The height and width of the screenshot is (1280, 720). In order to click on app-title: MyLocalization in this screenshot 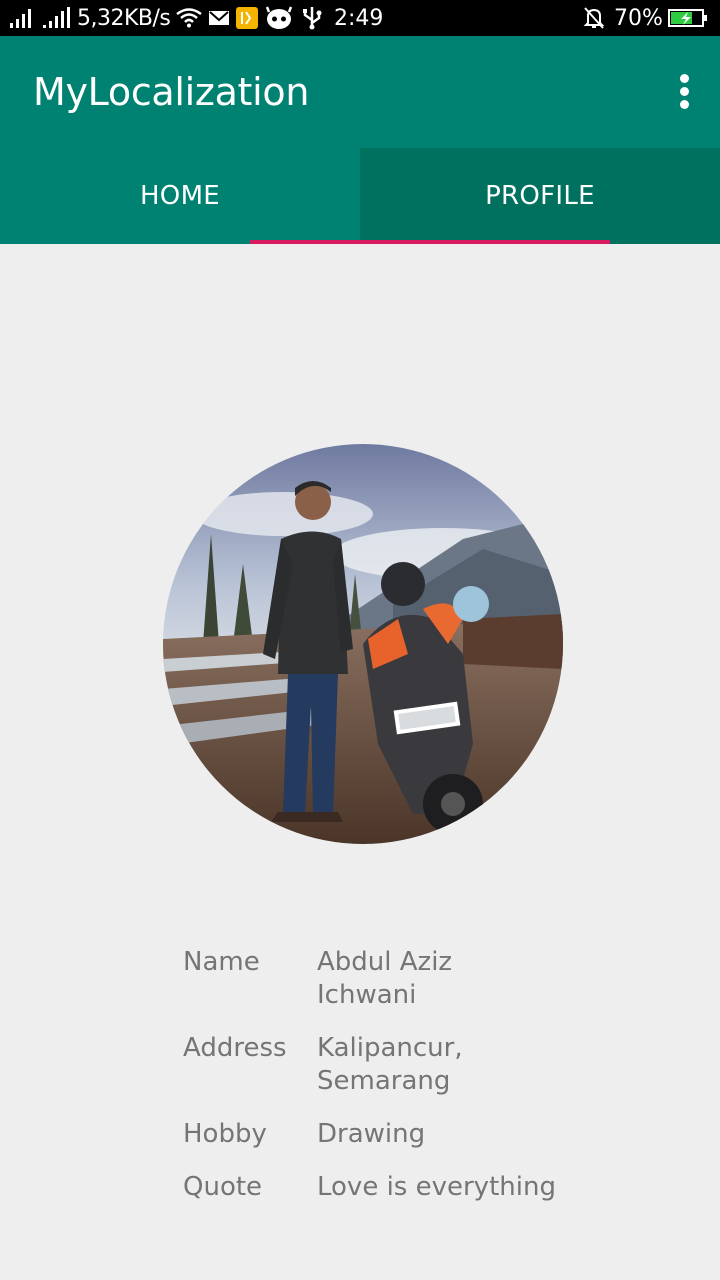, I will do `click(171, 92)`.